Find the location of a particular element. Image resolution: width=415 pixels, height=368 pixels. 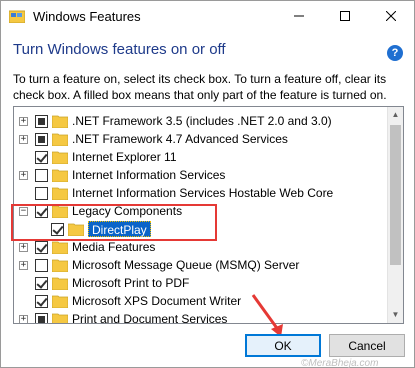

feature-row: + Print and Document Services is located at coordinates (201, 316).